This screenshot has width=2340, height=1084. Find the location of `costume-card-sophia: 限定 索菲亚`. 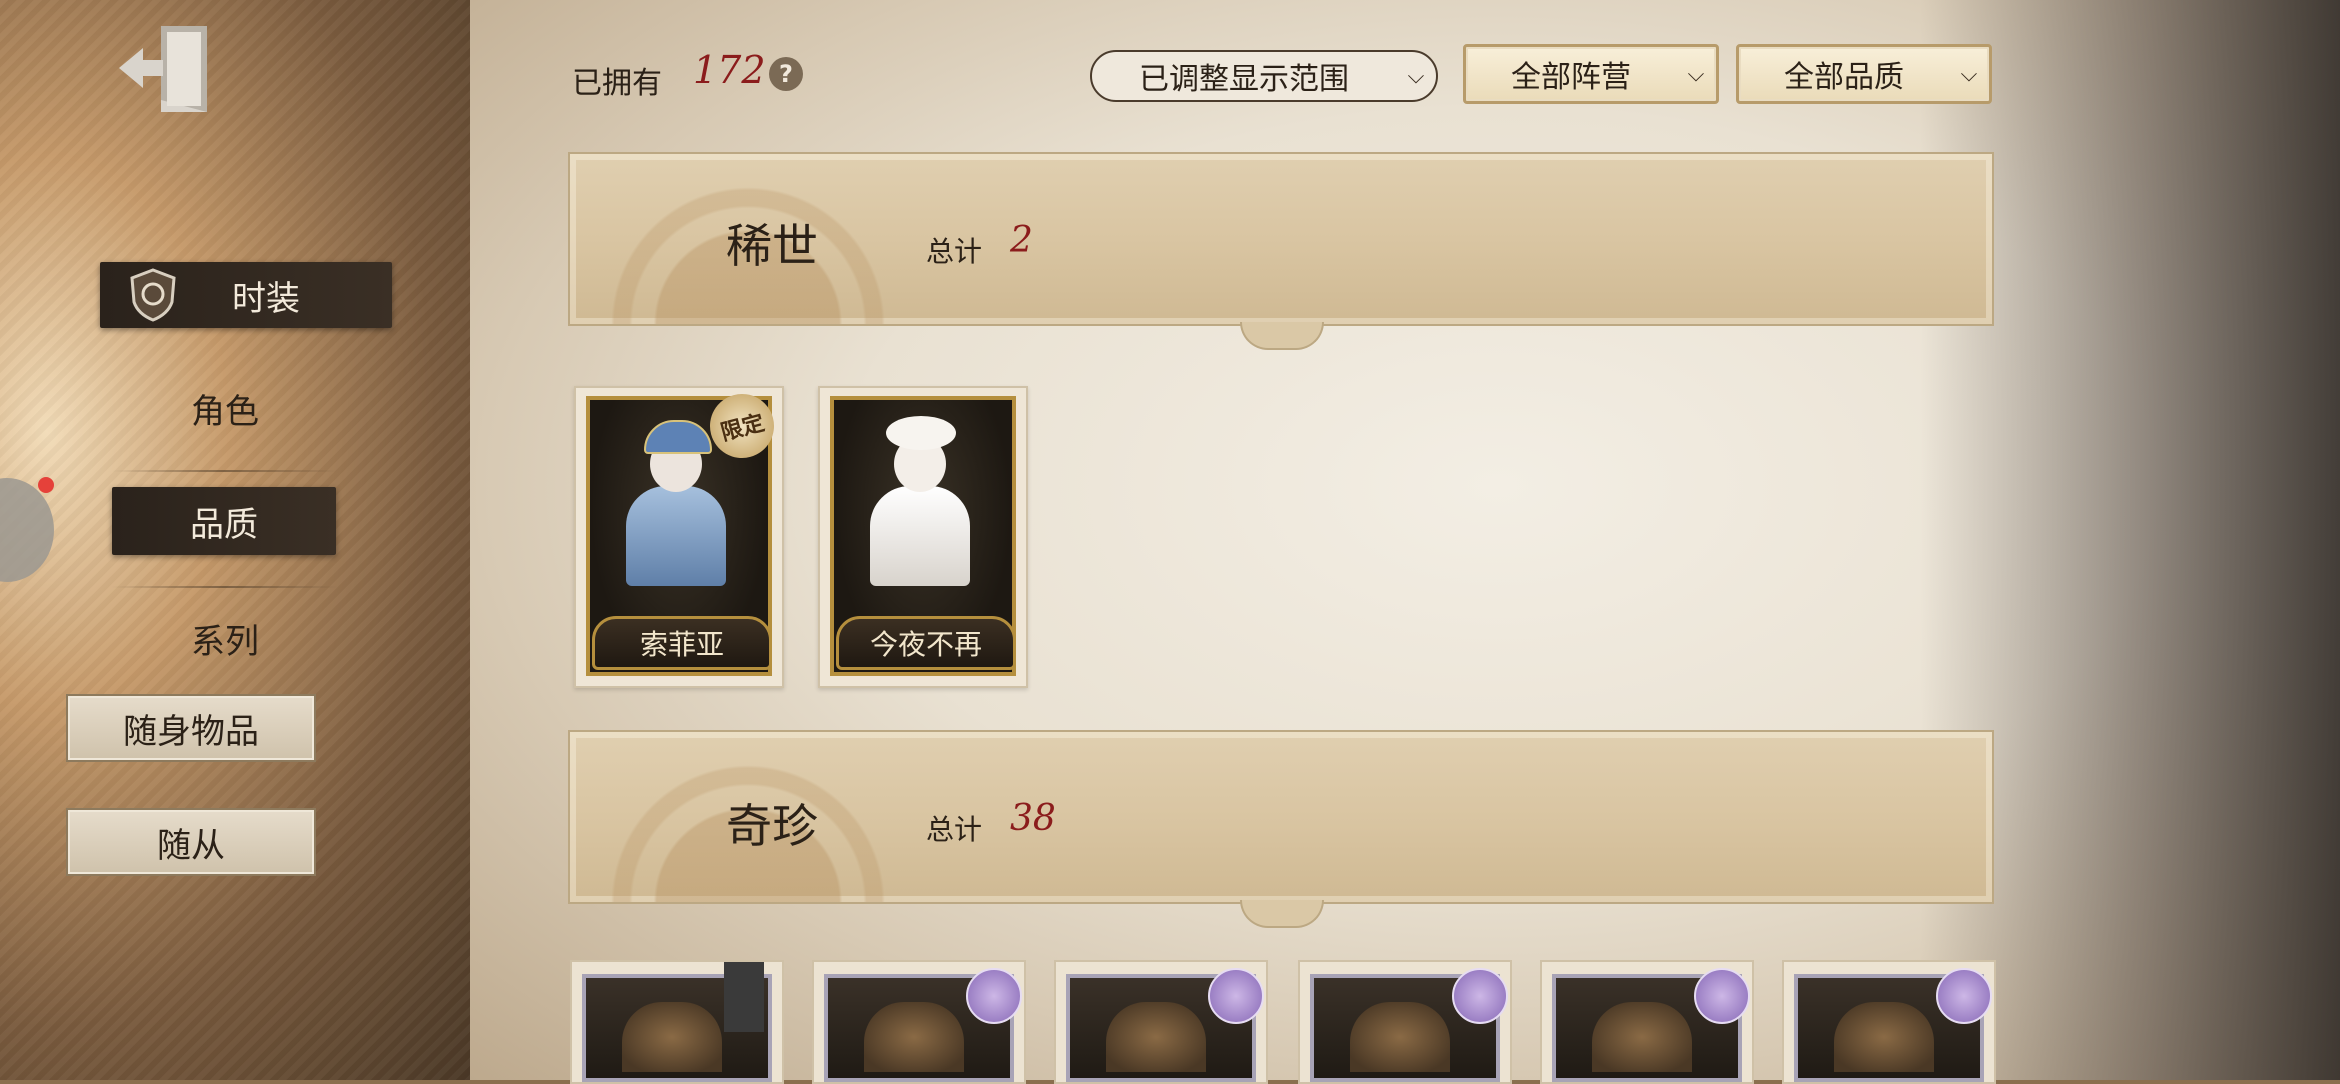

costume-card-sophia: 限定 索菲亚 is located at coordinates (679, 537).